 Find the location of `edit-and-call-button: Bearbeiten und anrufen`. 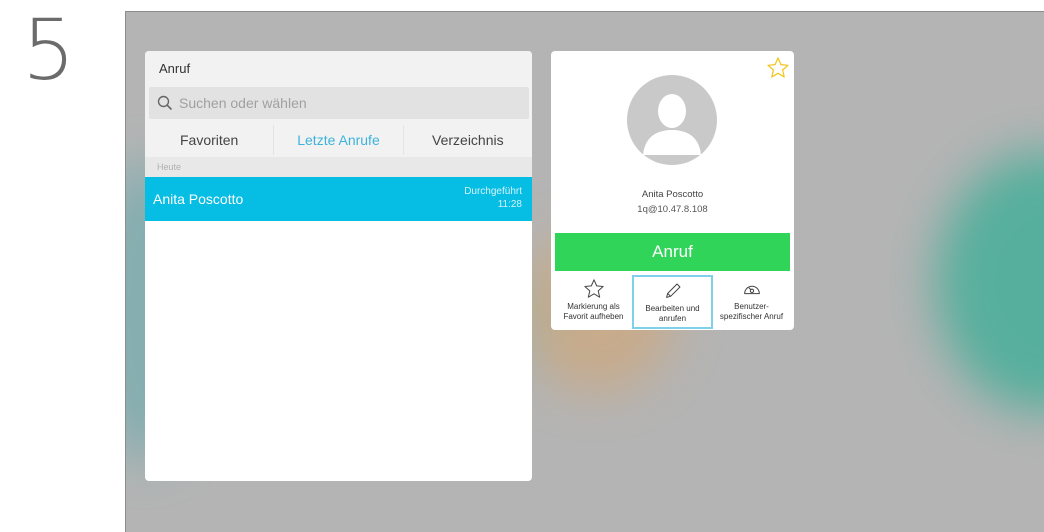

edit-and-call-button: Bearbeiten und anrufen is located at coordinates (672, 302).